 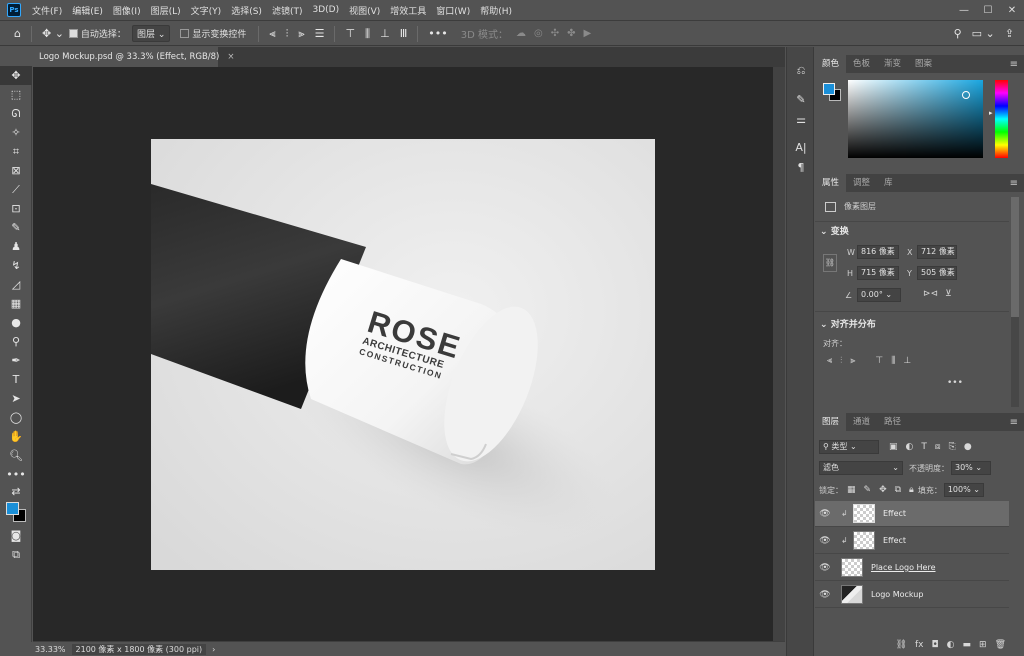 I want to click on menu-window: 窗口(W), so click(x=453, y=10).